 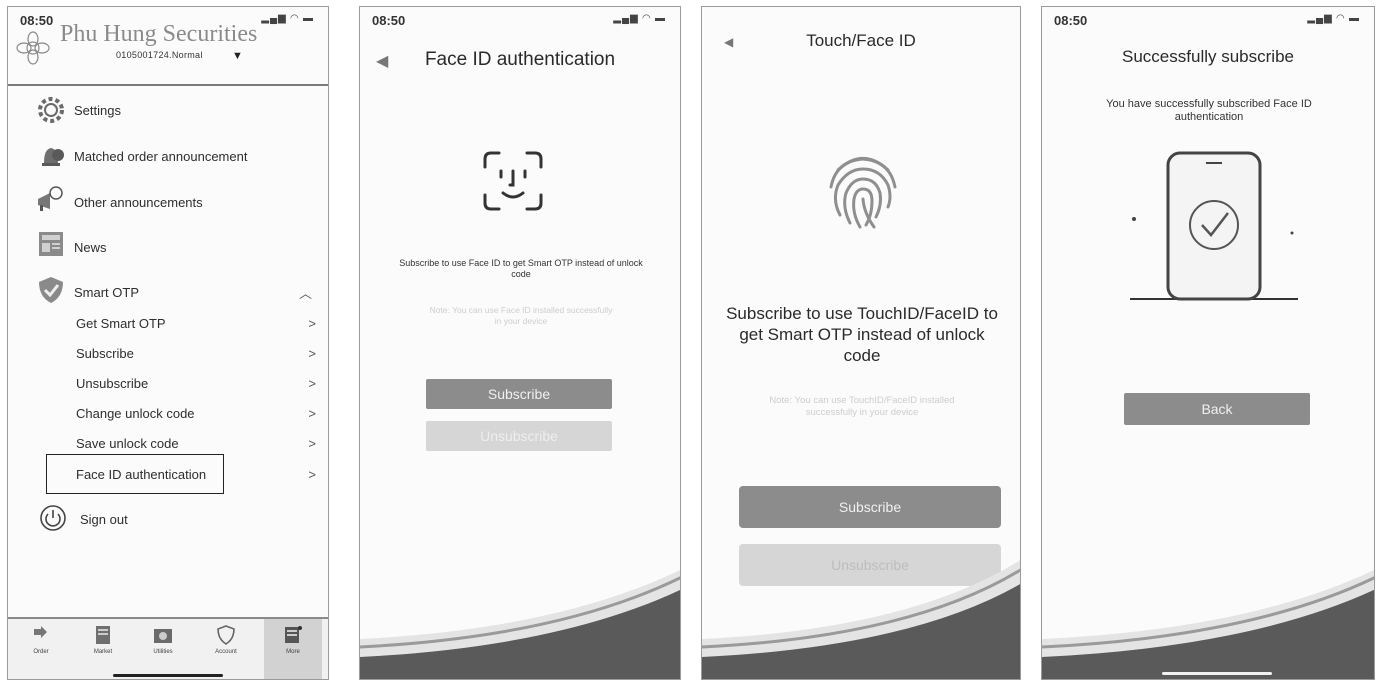 What do you see at coordinates (40, 632) in the screenshot?
I see `order-icon` at bounding box center [40, 632].